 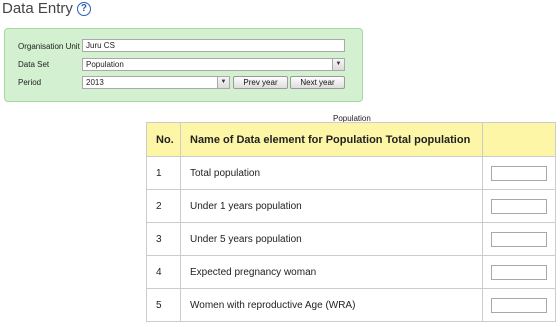 What do you see at coordinates (156, 82) in the screenshot?
I see `period-select: 2013 ▼` at bounding box center [156, 82].